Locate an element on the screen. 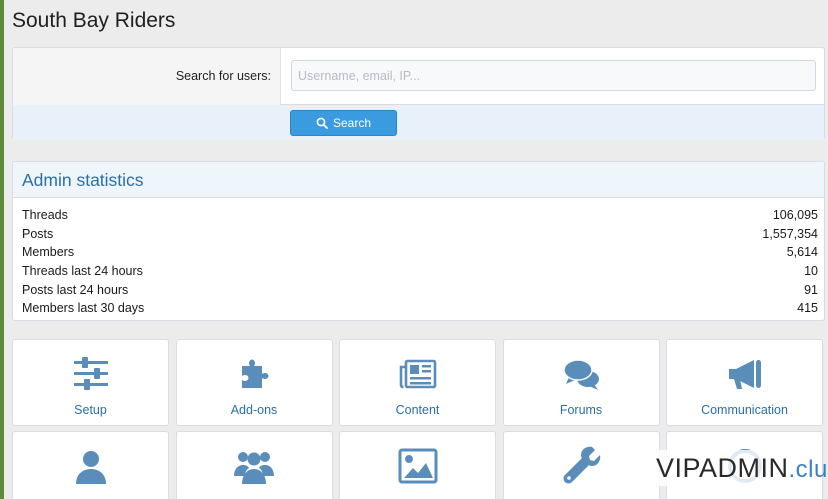 This screenshot has width=828, height=499. search-icon is located at coordinates (322, 123).